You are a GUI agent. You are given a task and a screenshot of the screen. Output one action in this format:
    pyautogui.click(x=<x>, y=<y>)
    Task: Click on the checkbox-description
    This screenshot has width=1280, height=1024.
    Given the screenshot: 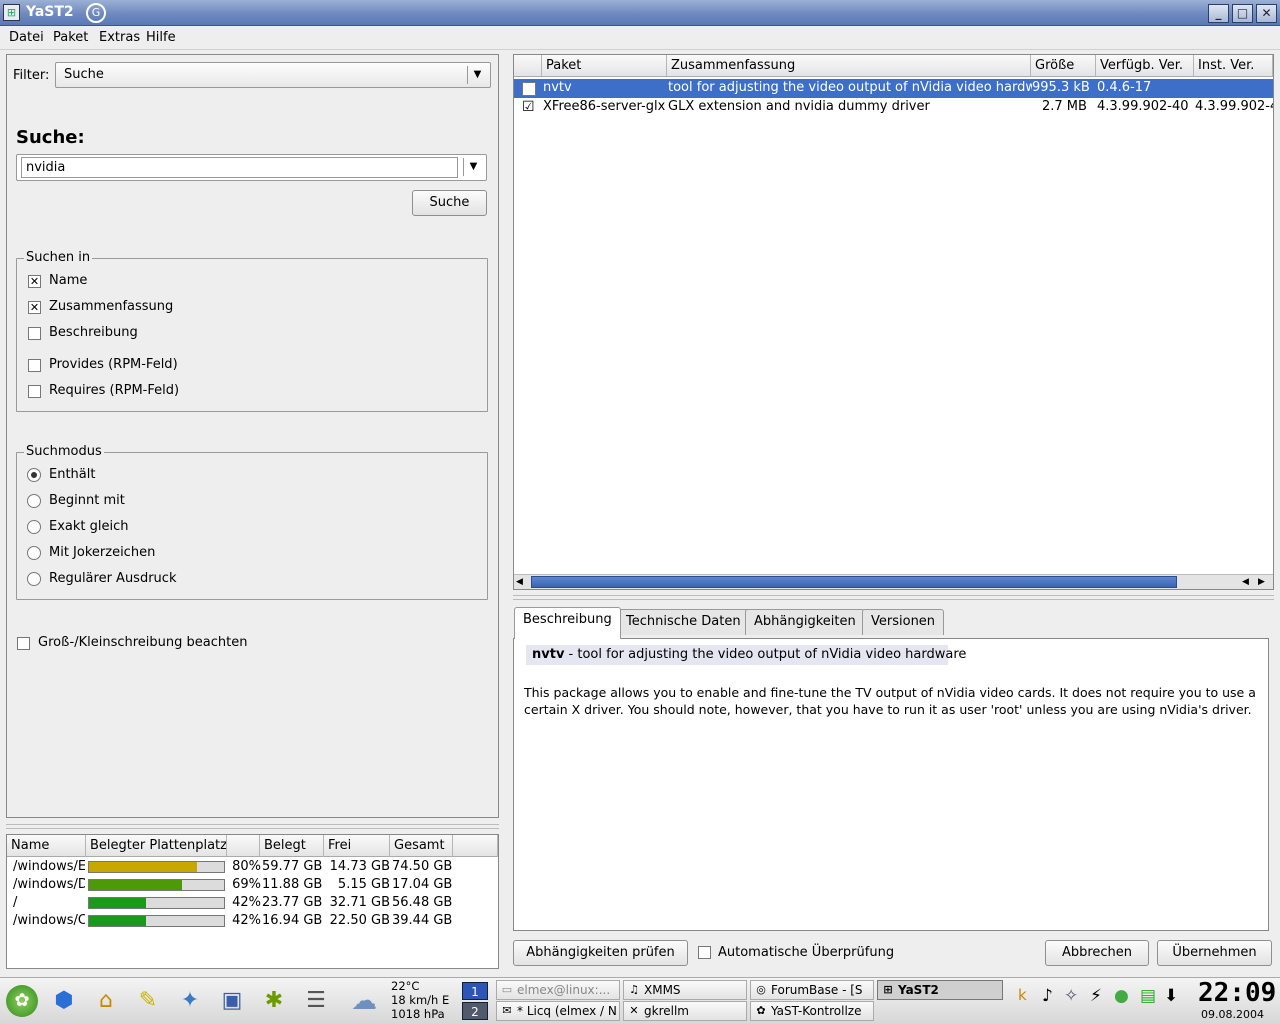 What is the action you would take?
    pyautogui.click(x=34, y=333)
    